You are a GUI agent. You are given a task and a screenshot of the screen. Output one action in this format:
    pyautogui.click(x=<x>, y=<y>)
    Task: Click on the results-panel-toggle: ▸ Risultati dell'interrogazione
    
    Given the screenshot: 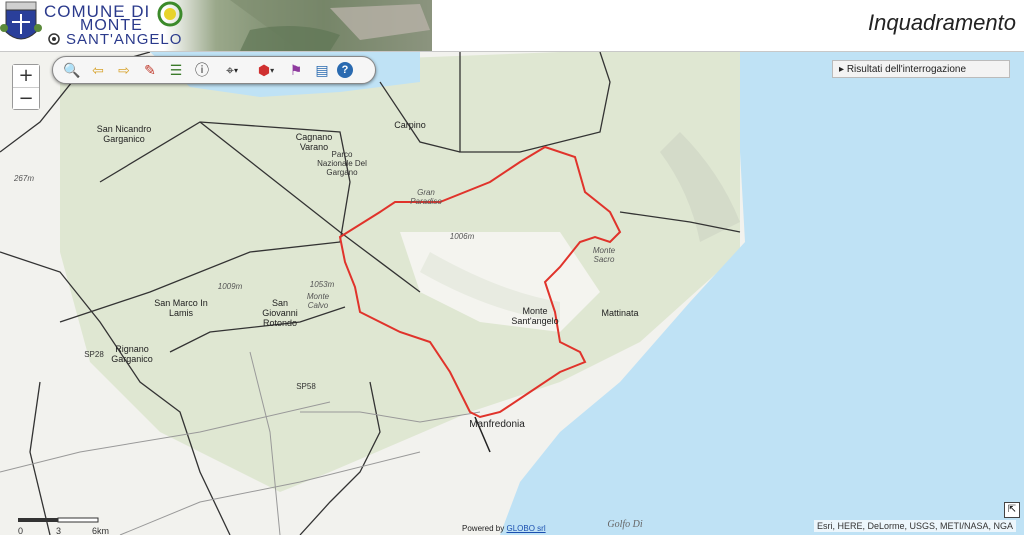 What is the action you would take?
    pyautogui.click(x=921, y=69)
    